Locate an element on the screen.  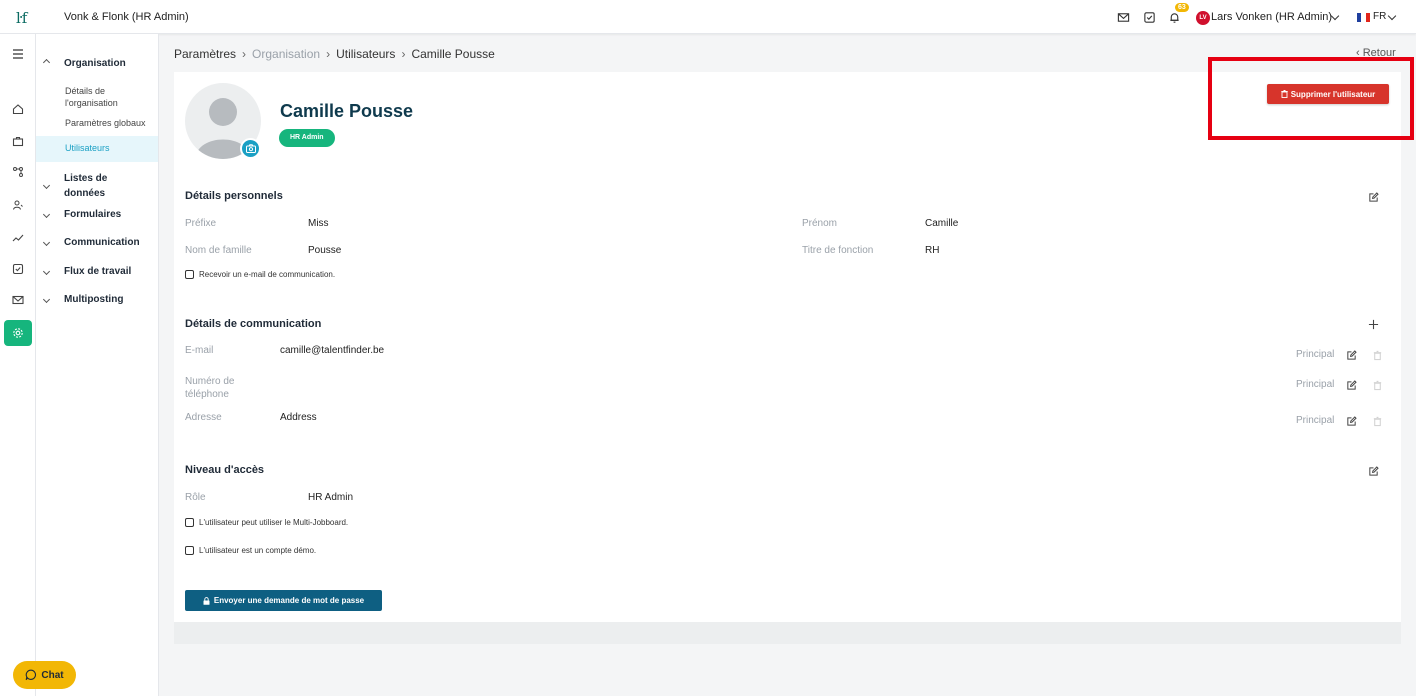
jobtitle-value: RH is located at coordinates (932, 250).